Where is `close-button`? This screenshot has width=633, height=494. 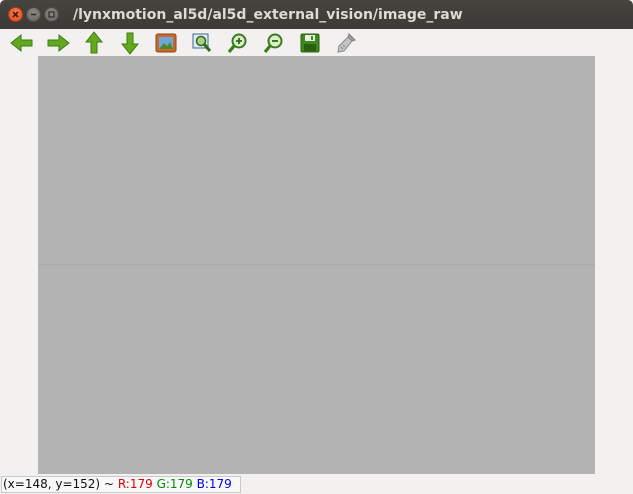 close-button is located at coordinates (15, 14).